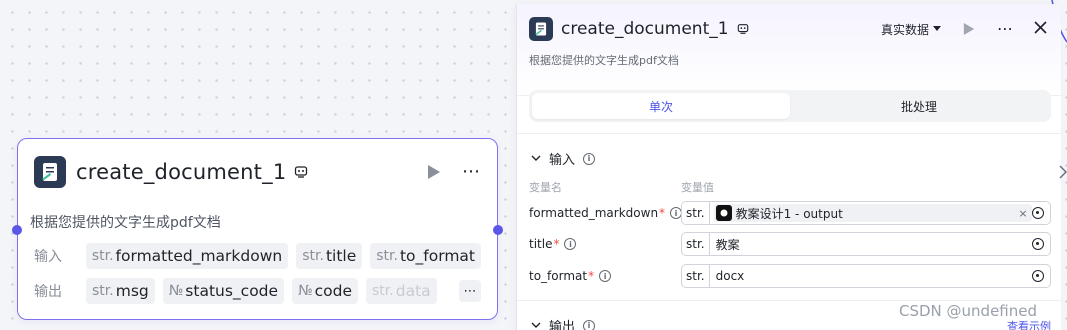 The width and height of the screenshot is (1067, 330). Describe the element at coordinates (1063, 172) in the screenshot. I see `chevron-right-icon` at that location.